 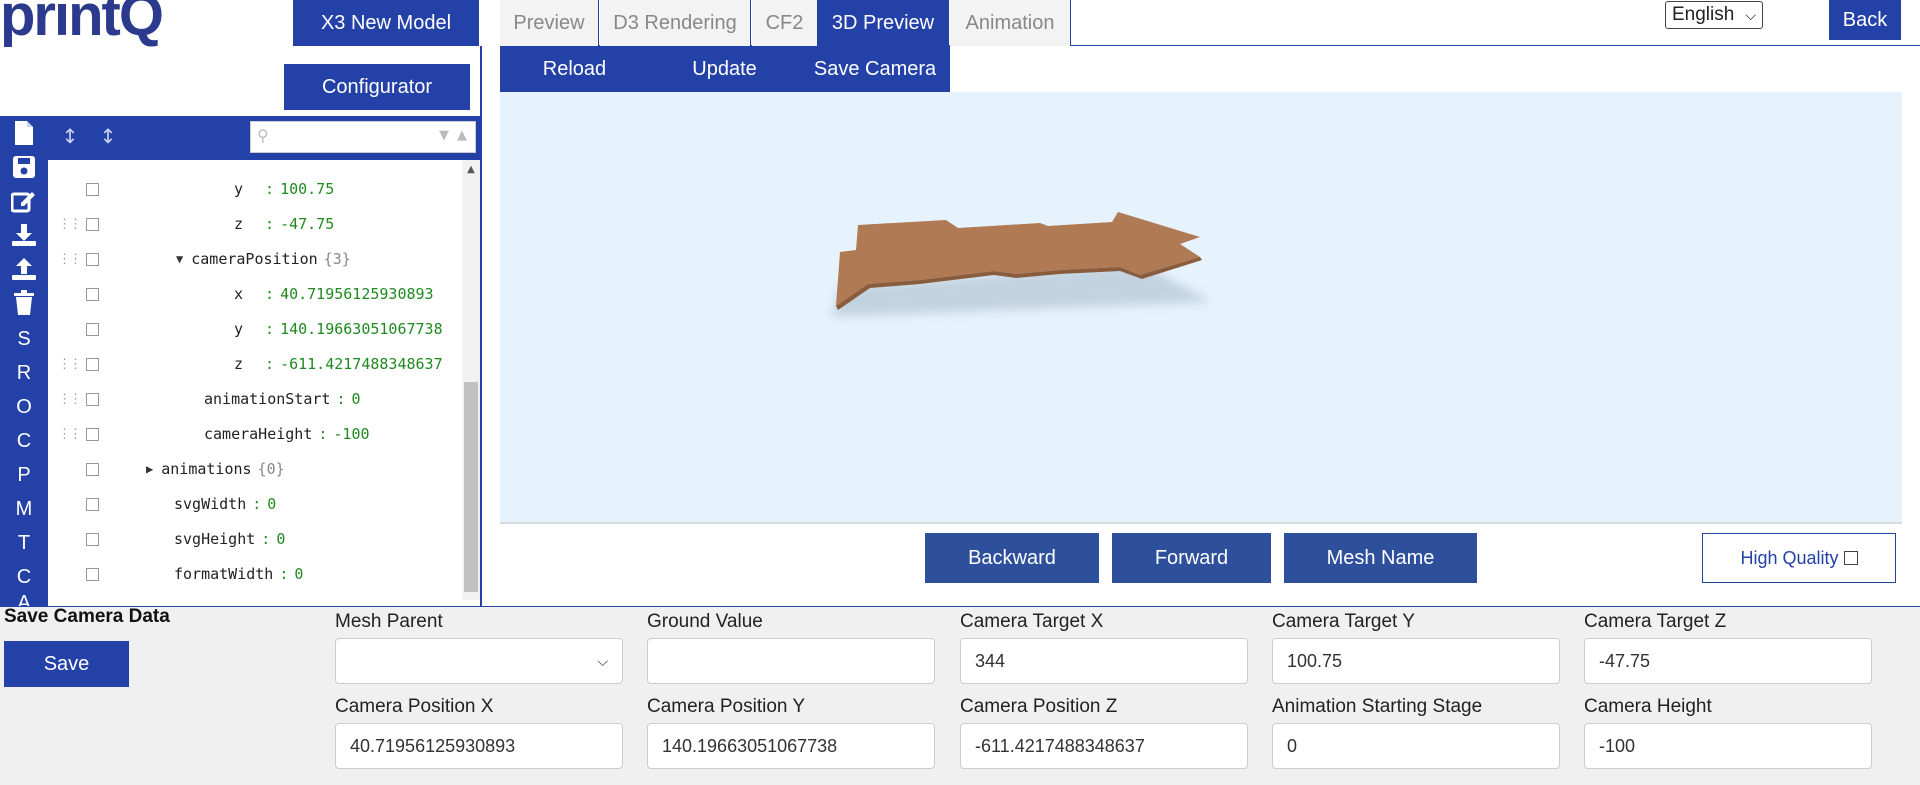 What do you see at coordinates (1039, 706) in the screenshot?
I see `camera-position-z-label: Camera Position Z` at bounding box center [1039, 706].